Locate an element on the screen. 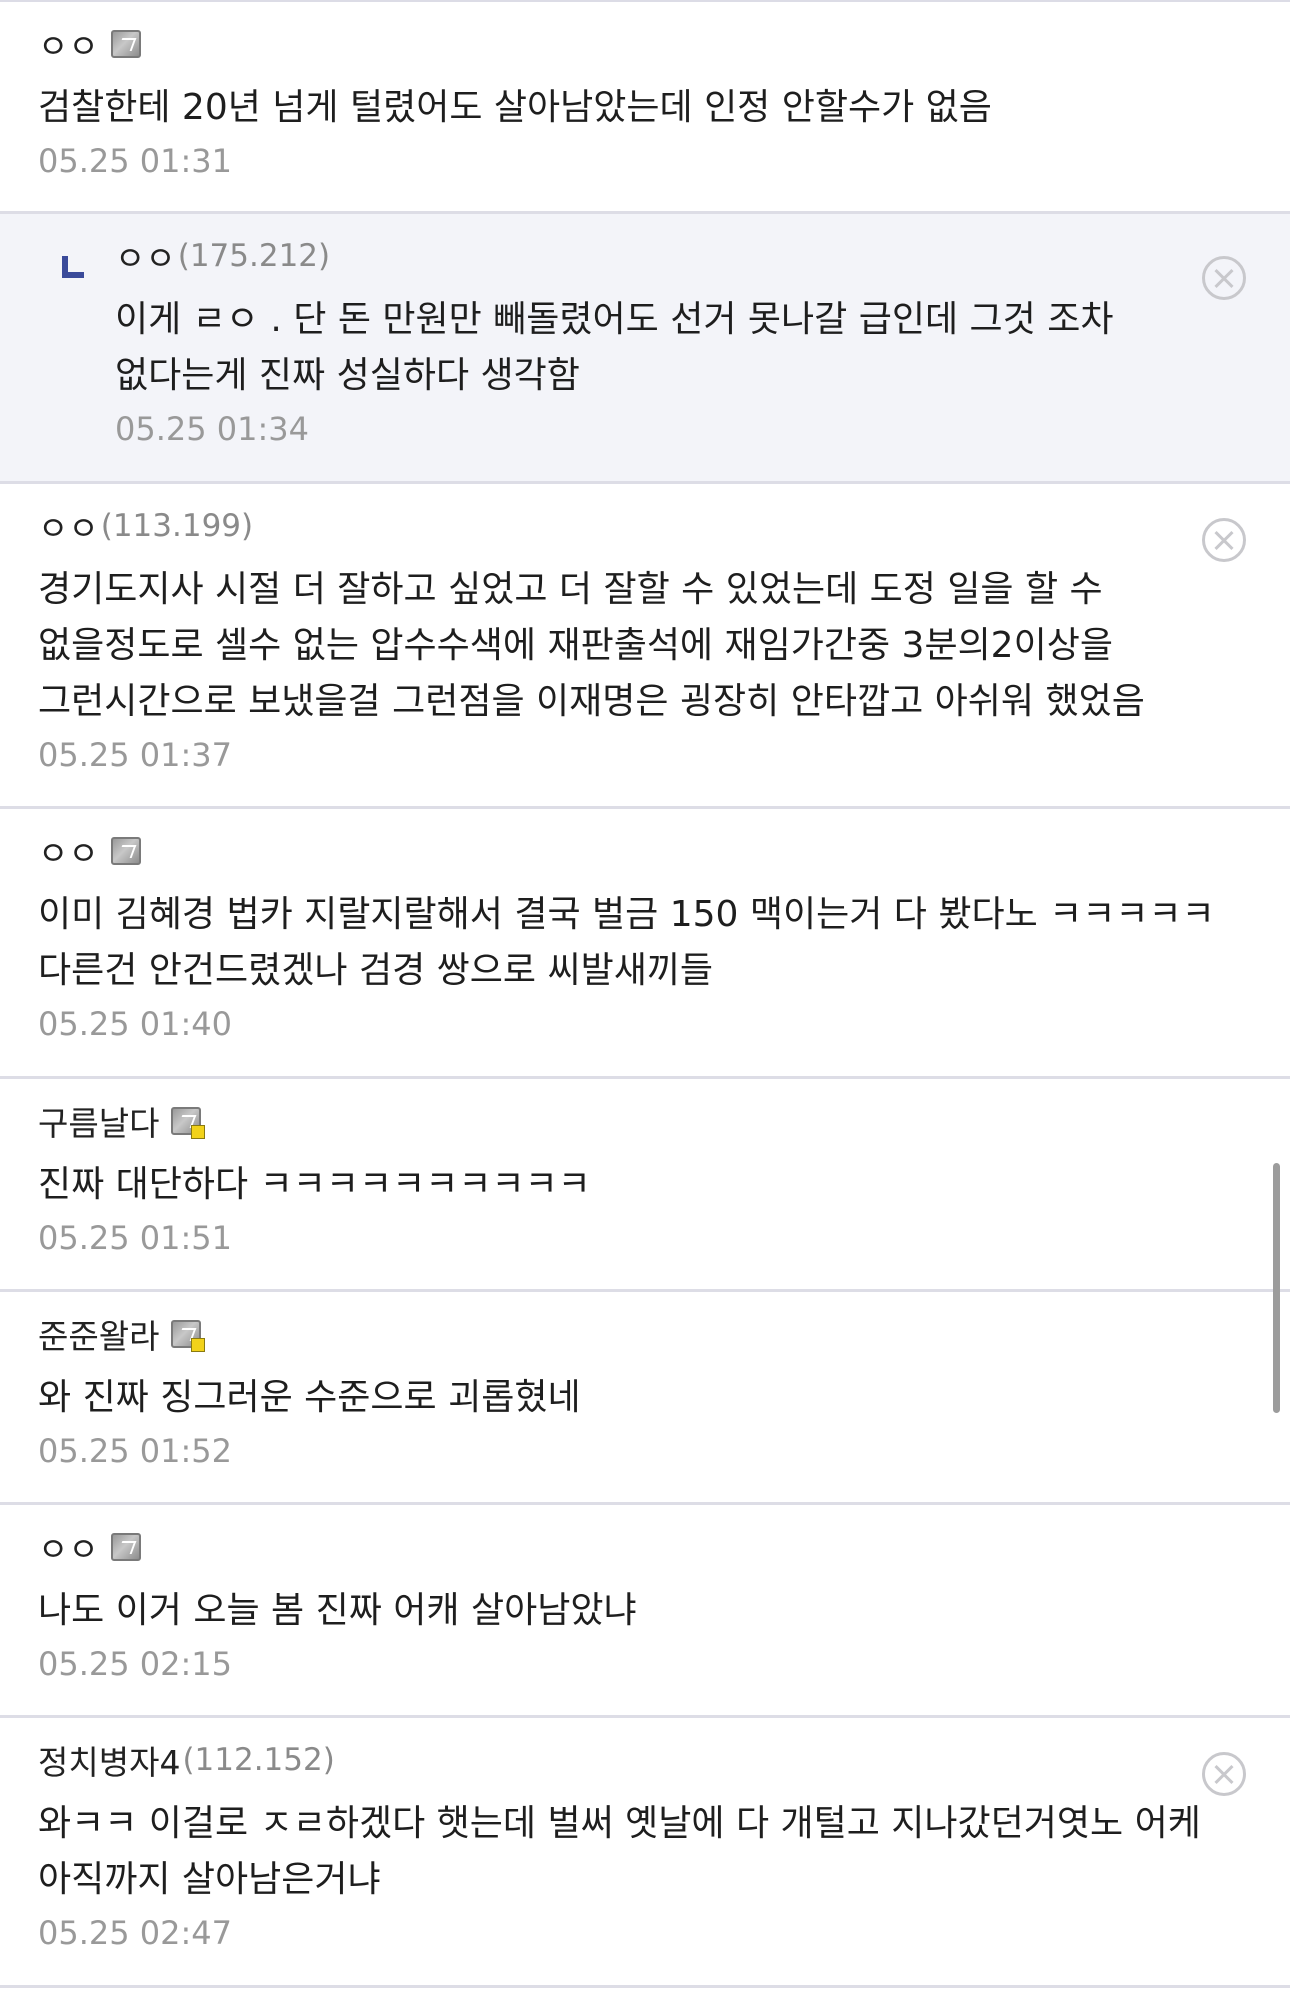 The height and width of the screenshot is (1995, 1290). comment-timestamp: 05.25 01:40 is located at coordinates (135, 1024).